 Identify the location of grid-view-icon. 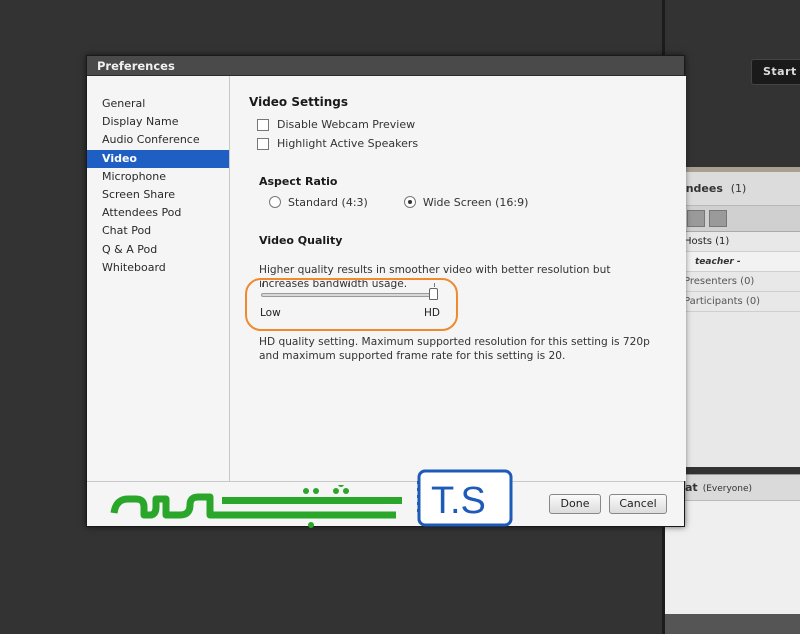
(696, 218).